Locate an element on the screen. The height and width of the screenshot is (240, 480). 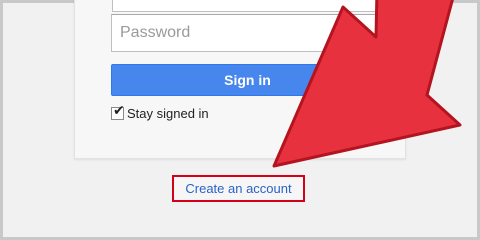
stay-signed-in-row: ✔ Stay signed in is located at coordinates (160, 112).